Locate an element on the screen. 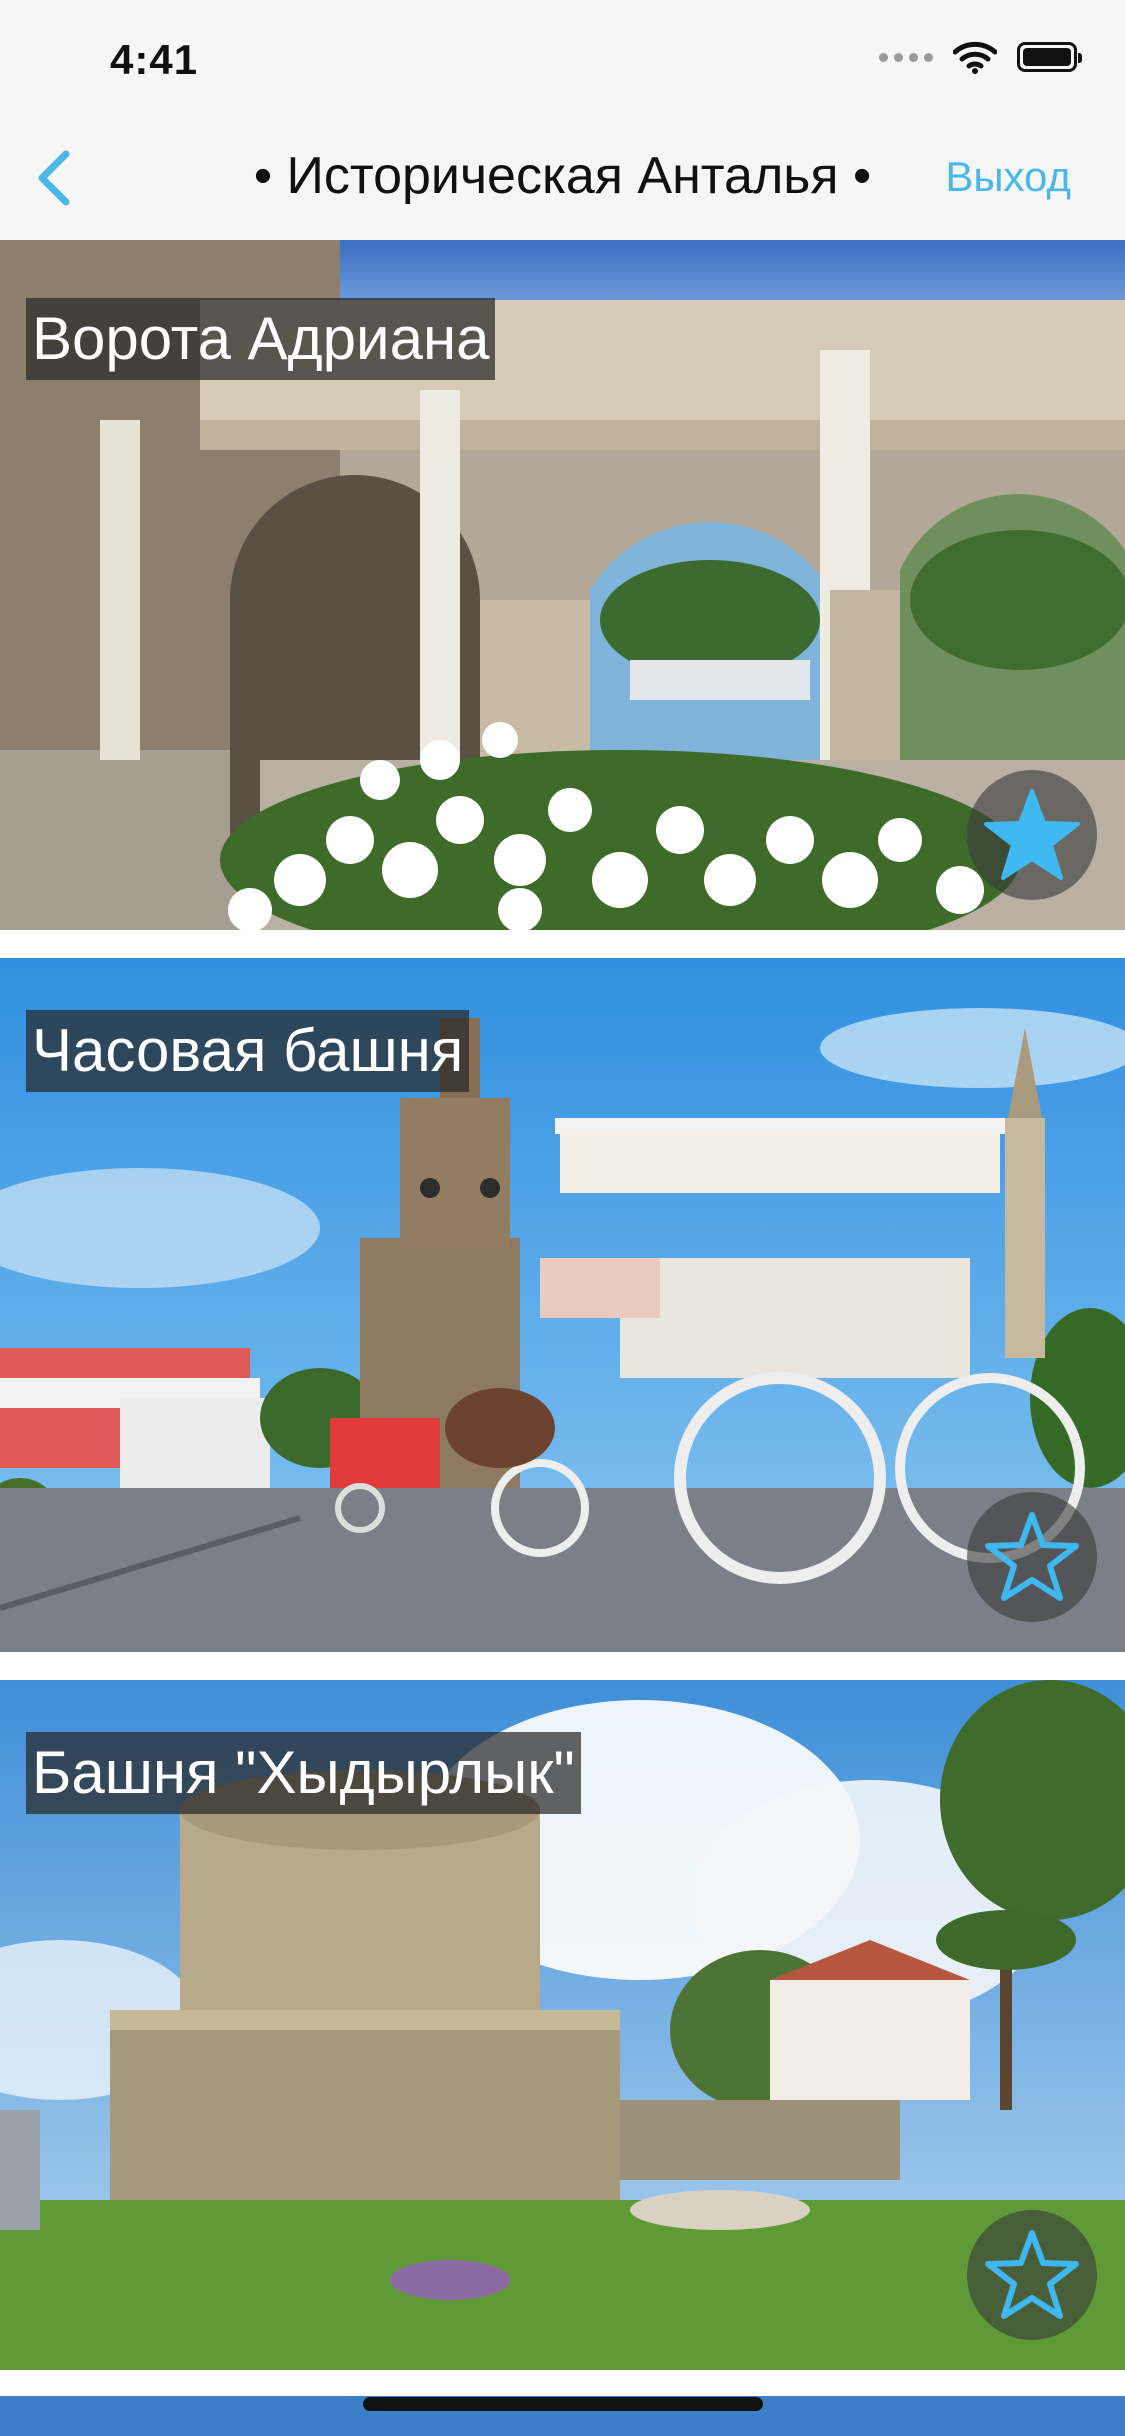 This screenshot has height=2436, width=1125. top-bar: 4:41 • Историческая Анталья • Выход is located at coordinates (562, 120).